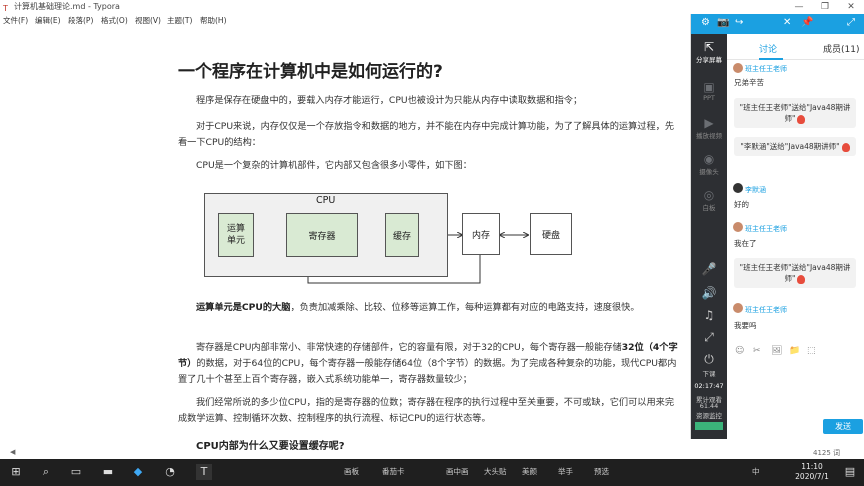 This screenshot has width=864, height=486. I want to click on toolbar-drawing-board: 画板, so click(351, 471).